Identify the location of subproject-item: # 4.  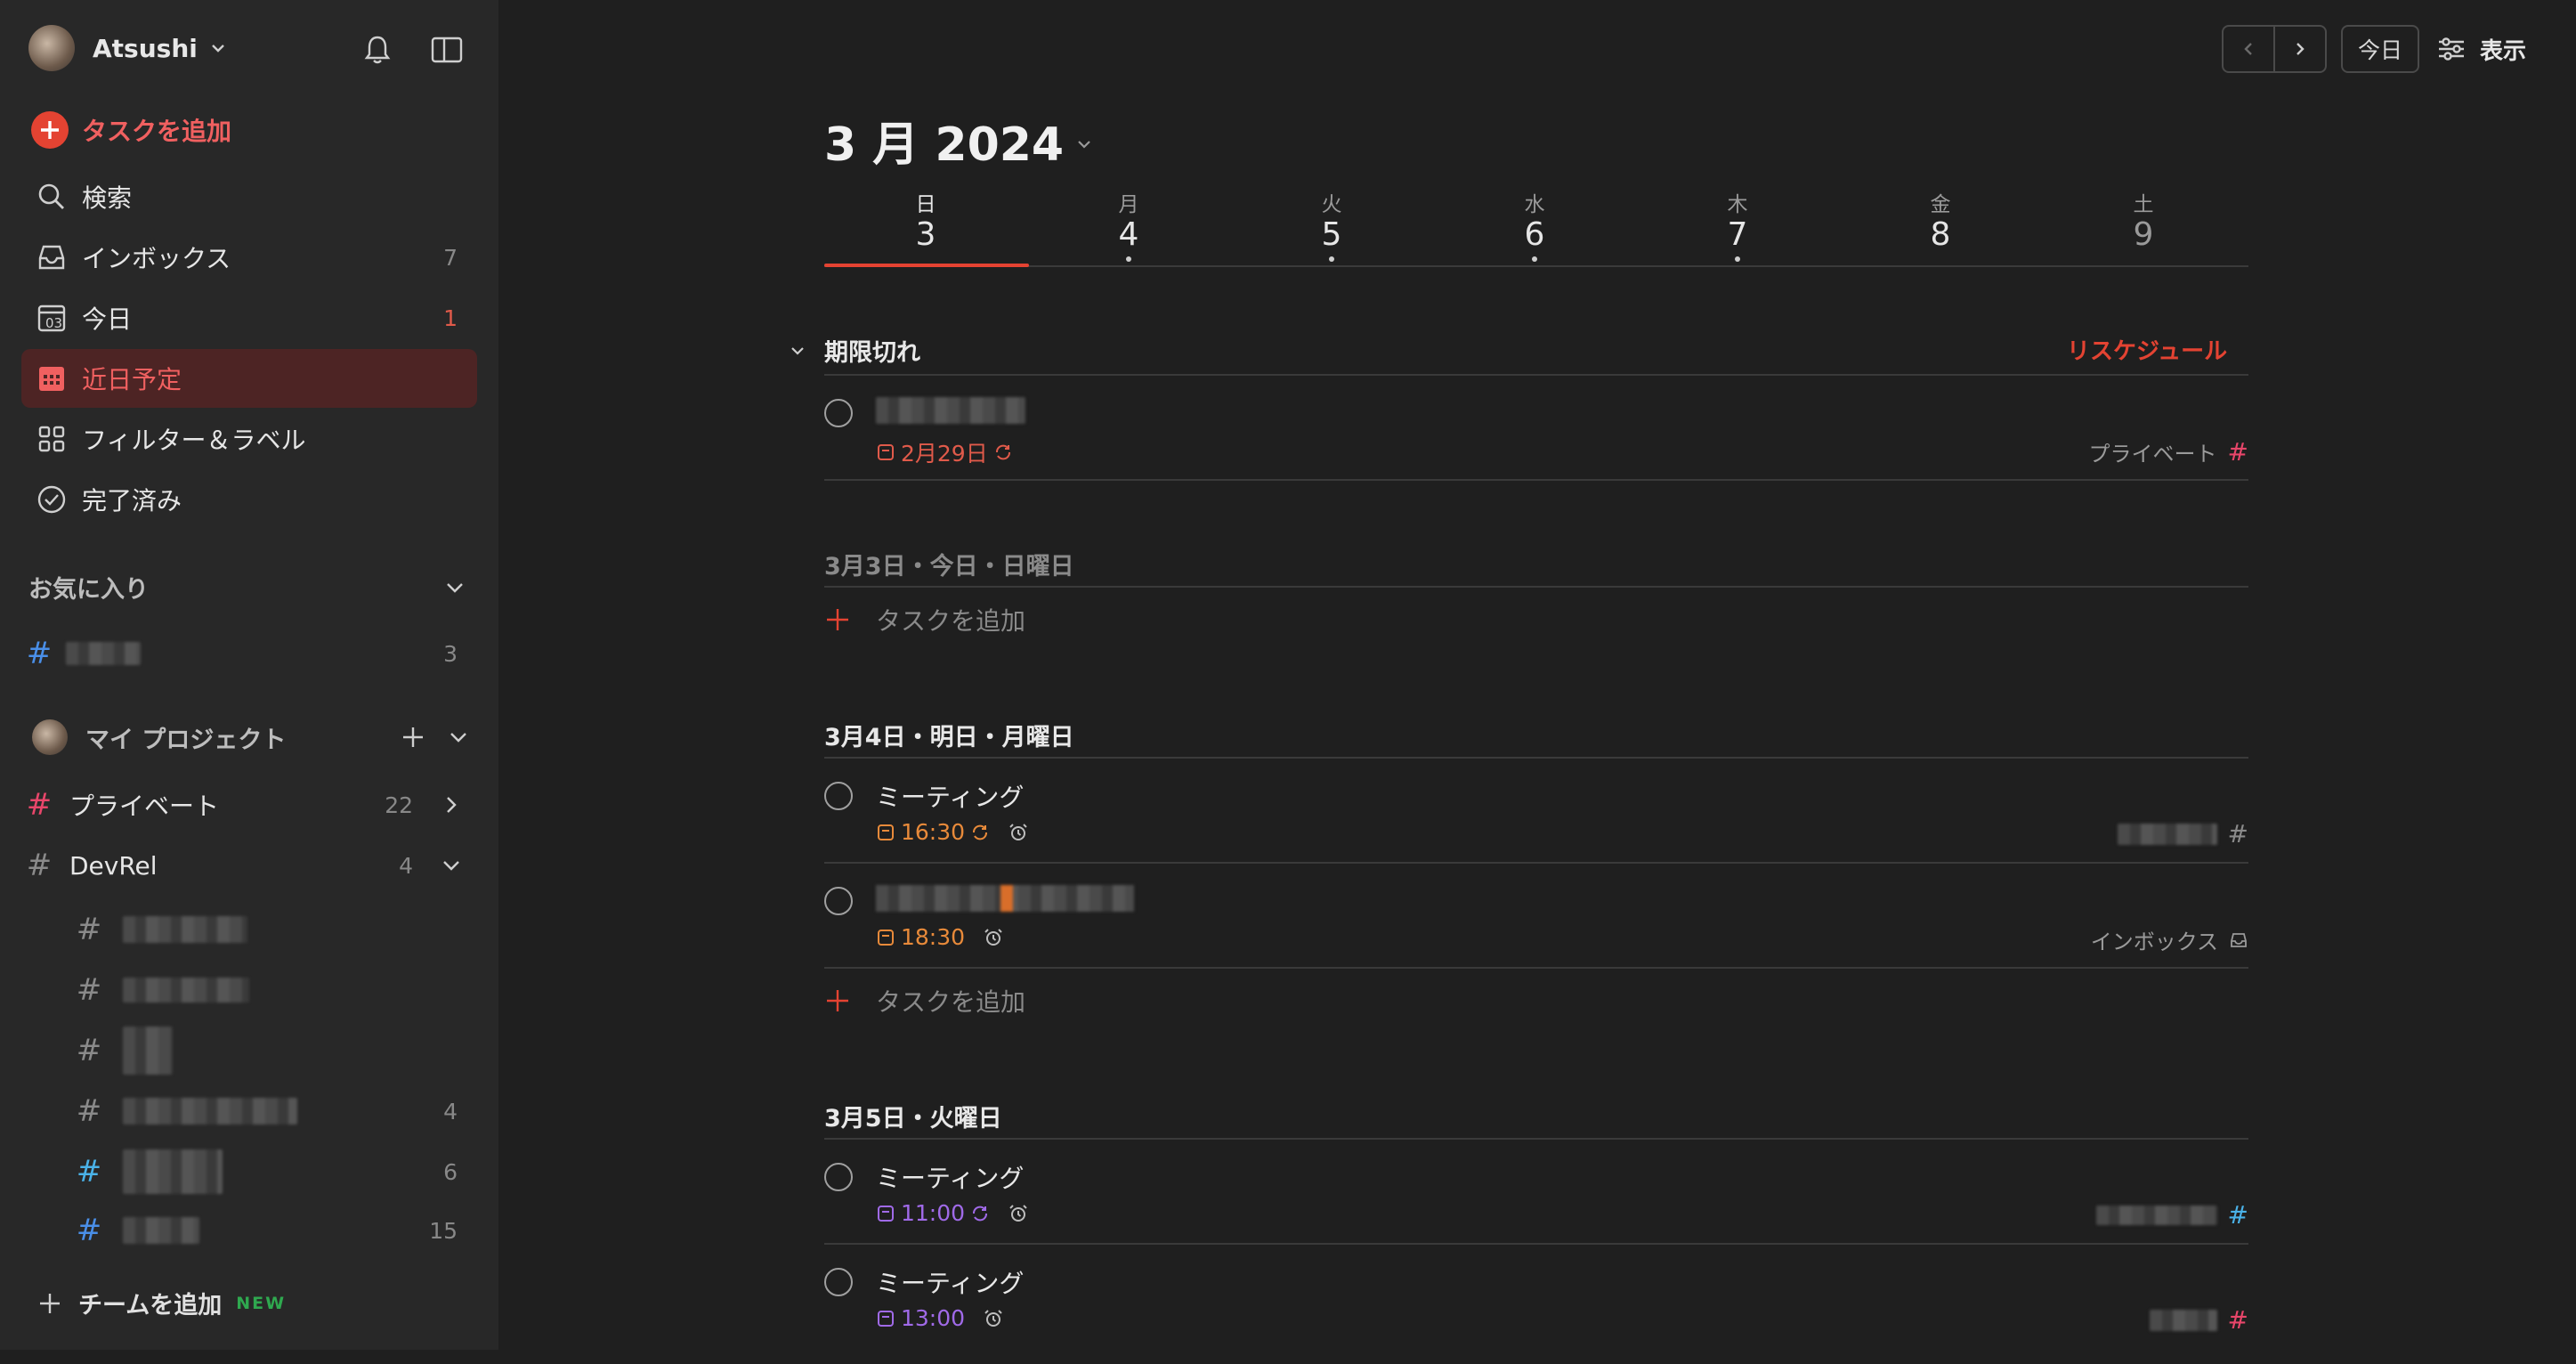
(274, 1111).